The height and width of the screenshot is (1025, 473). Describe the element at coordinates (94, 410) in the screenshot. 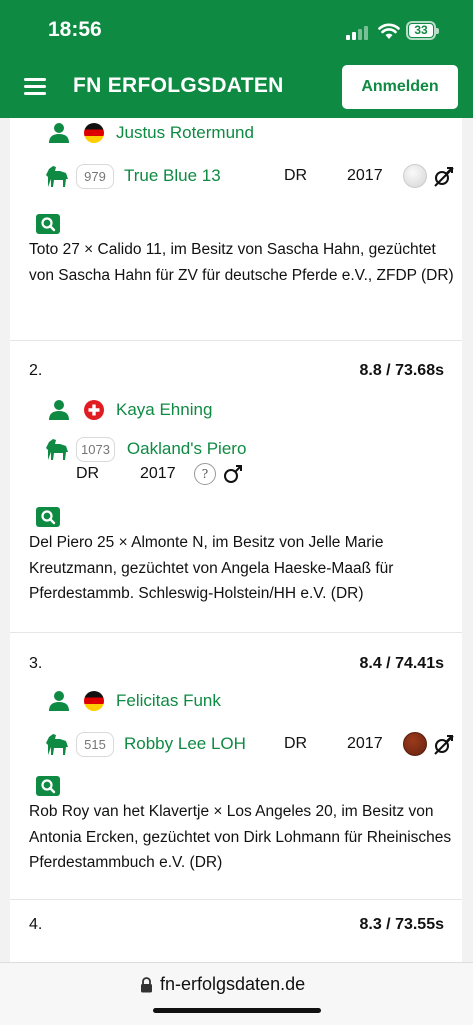

I see `flag-switzerland-icon` at that location.